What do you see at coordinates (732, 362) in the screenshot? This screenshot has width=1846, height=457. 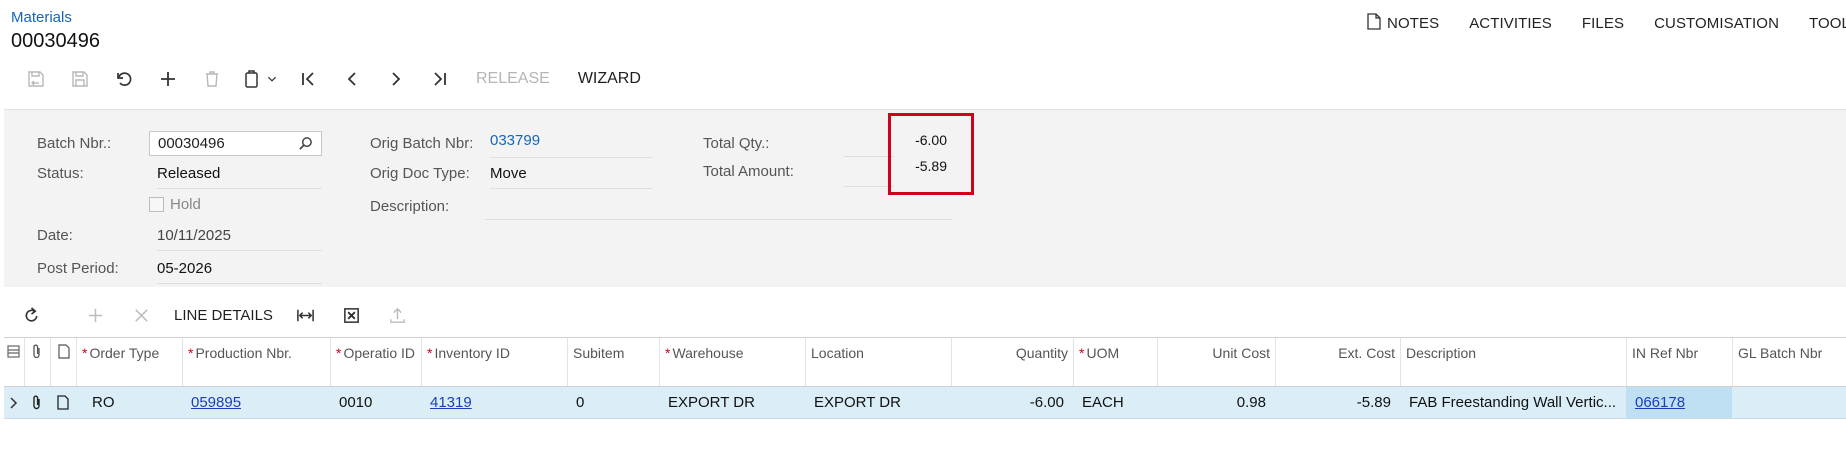 I see `col-warehouse: * Warehouse` at bounding box center [732, 362].